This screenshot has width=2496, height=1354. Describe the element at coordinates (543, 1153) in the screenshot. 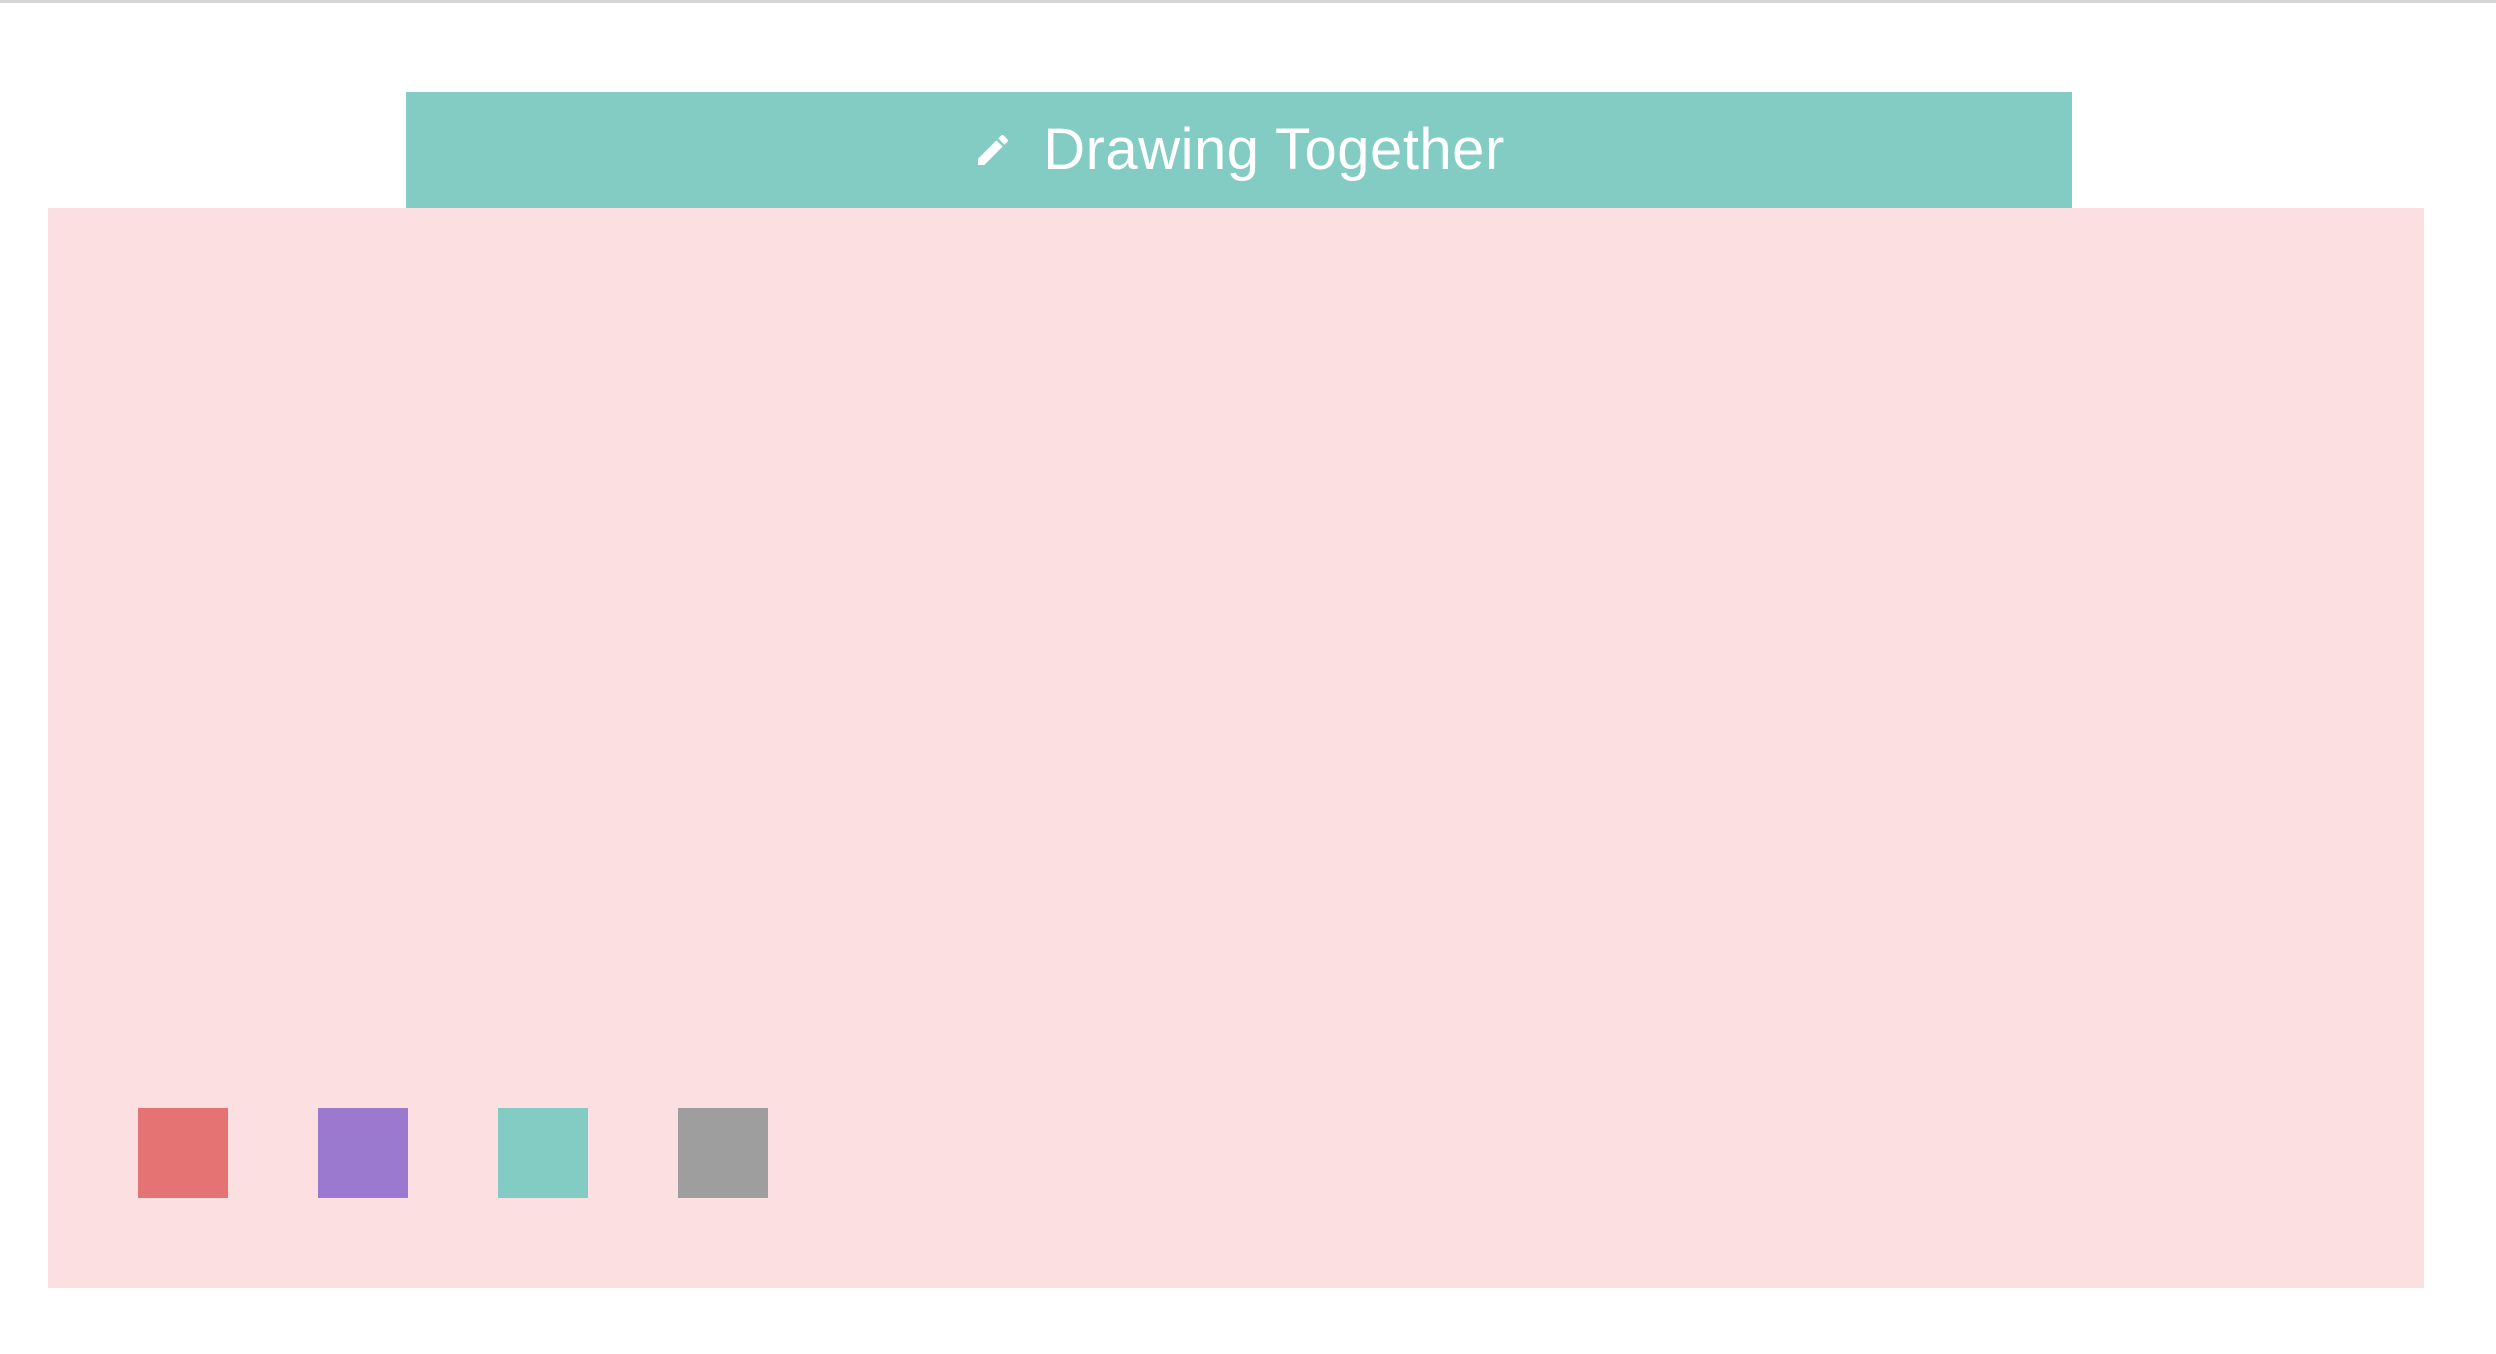

I see `color-swatch-teal` at that location.